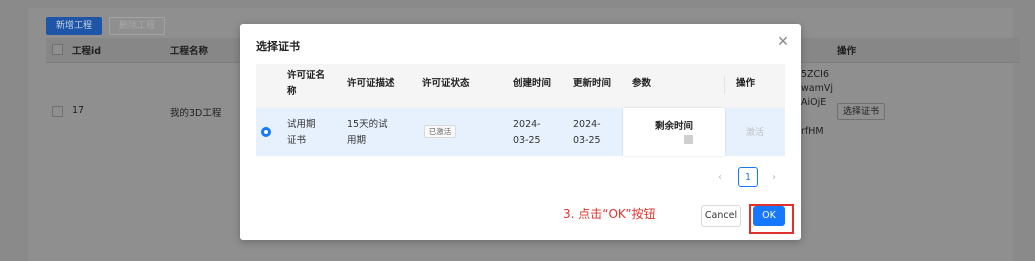 The height and width of the screenshot is (261, 1035). What do you see at coordinates (748, 177) in the screenshot?
I see `pagination-current-page: 1` at bounding box center [748, 177].